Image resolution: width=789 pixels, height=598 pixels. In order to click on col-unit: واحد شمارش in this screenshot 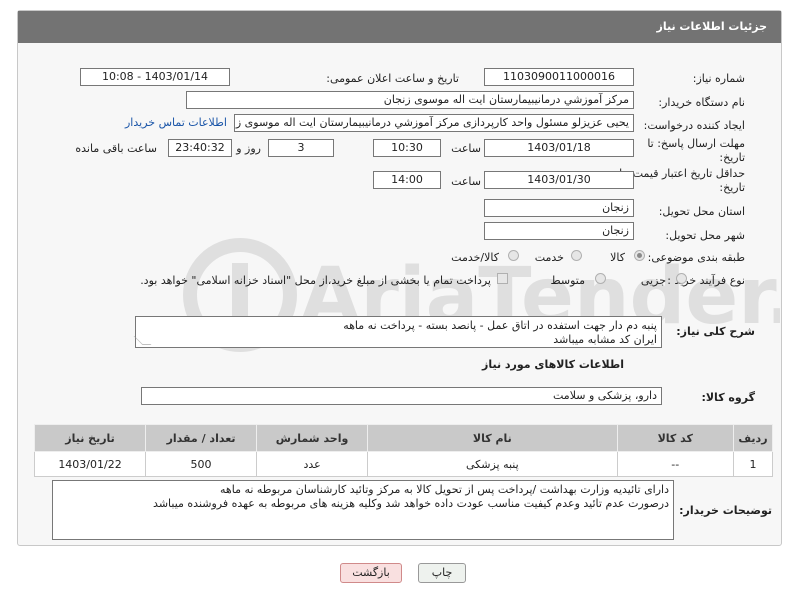, I will do `click(312, 438)`.